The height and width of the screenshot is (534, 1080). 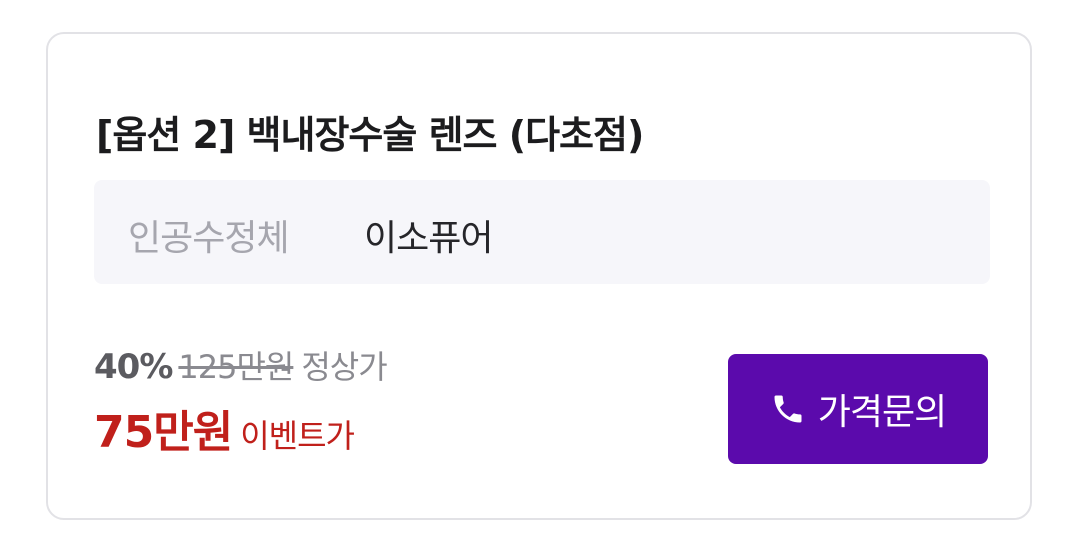 What do you see at coordinates (344, 367) in the screenshot?
I see `regular-price-label: 정상가` at bounding box center [344, 367].